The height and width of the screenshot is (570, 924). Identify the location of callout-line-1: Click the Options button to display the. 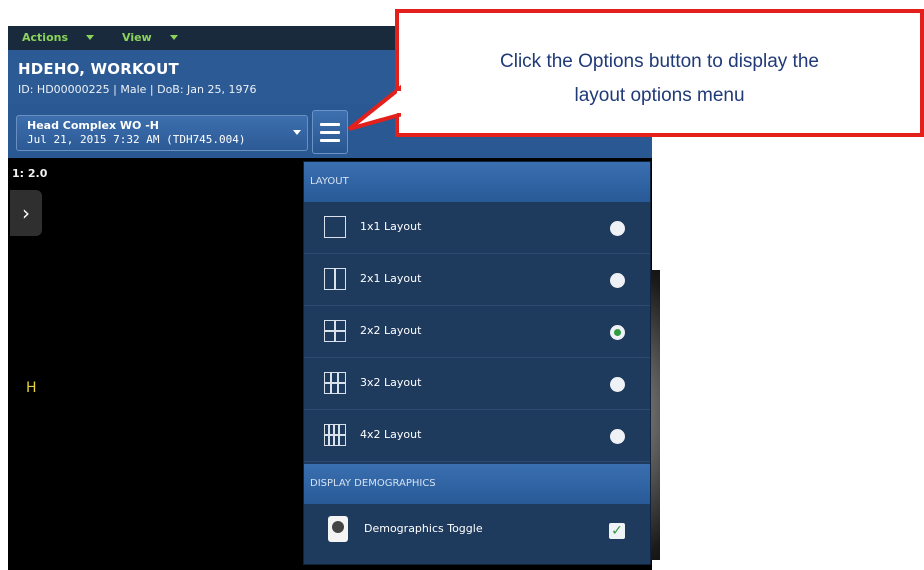
(659, 61).